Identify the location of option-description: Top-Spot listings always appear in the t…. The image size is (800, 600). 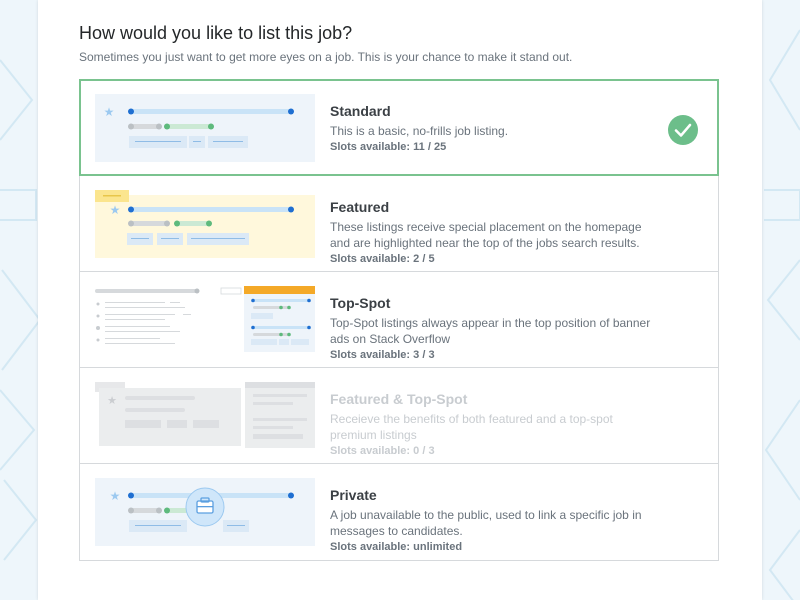
(490, 331).